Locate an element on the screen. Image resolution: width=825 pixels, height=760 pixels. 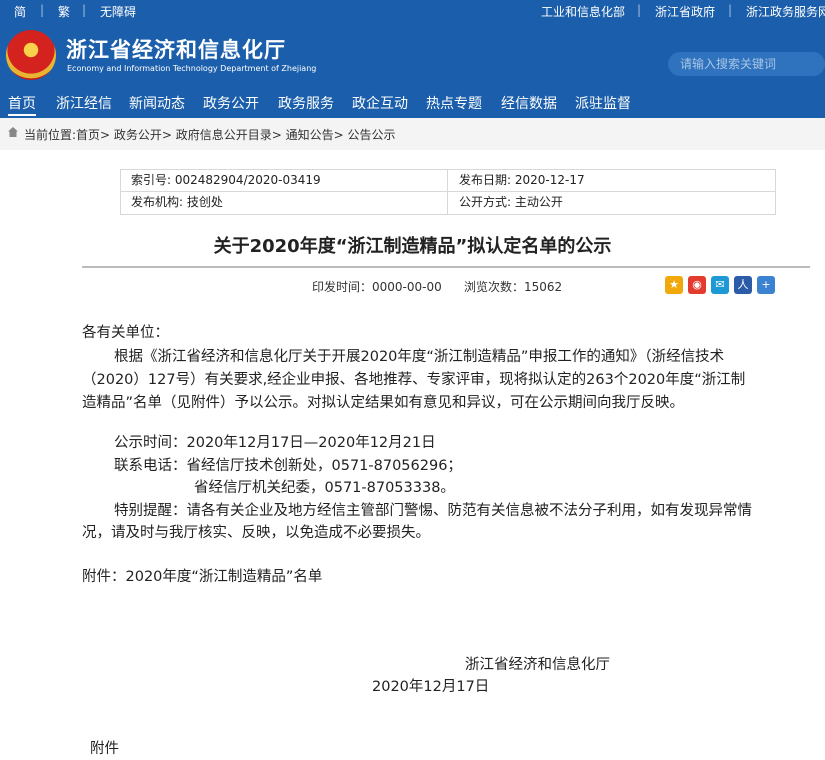
miit-link: 工业和信息化部 is located at coordinates (583, 11).